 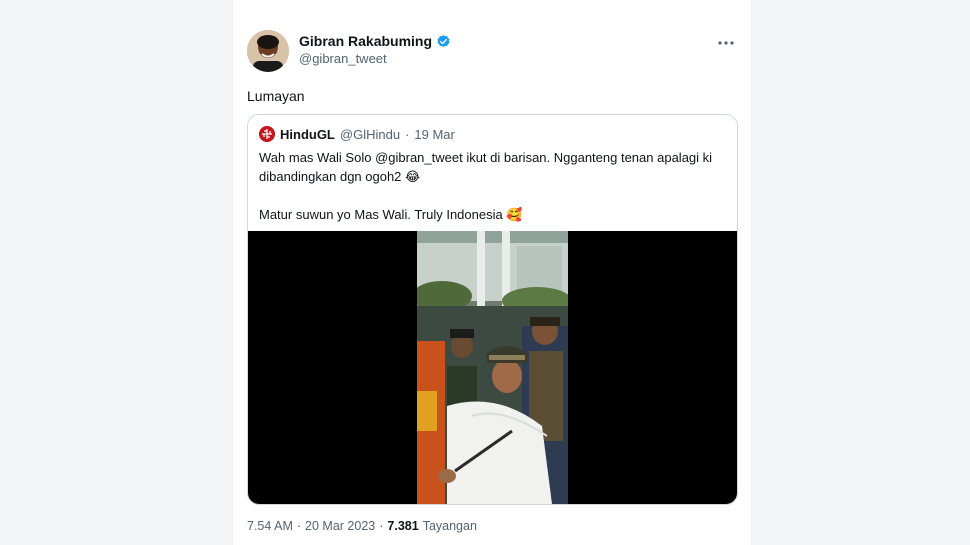 What do you see at coordinates (330, 176) in the screenshot?
I see `quote-line-2: dibandingkan dgn ogoh2` at bounding box center [330, 176].